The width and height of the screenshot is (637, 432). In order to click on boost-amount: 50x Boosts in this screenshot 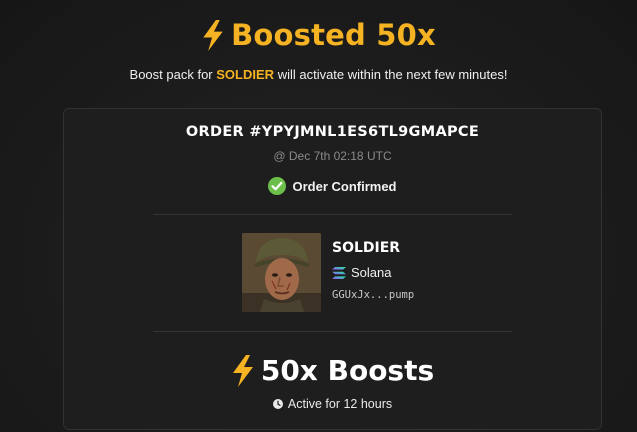, I will do `click(332, 370)`.